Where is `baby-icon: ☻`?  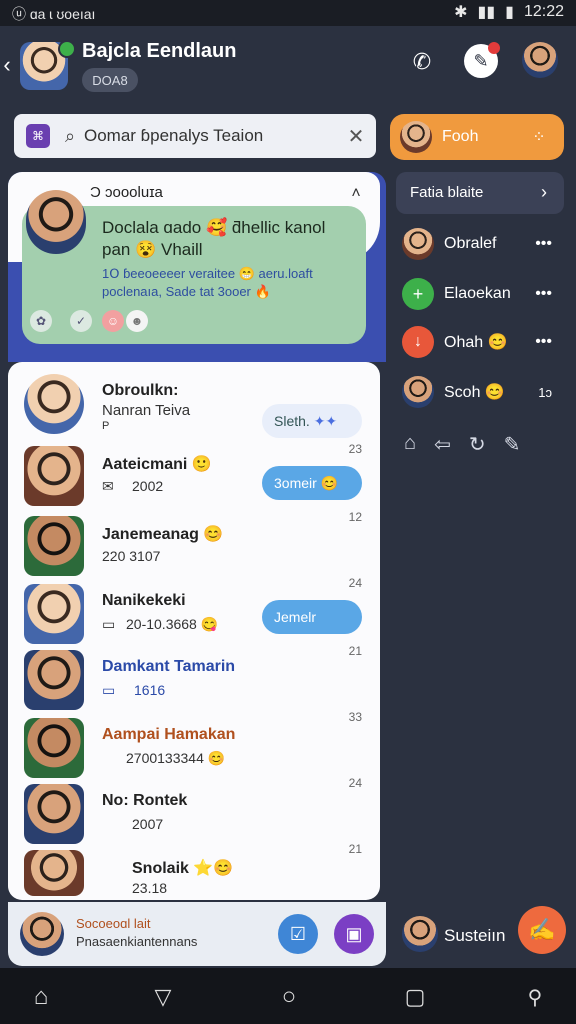 baby-icon: ☻ is located at coordinates (137, 321).